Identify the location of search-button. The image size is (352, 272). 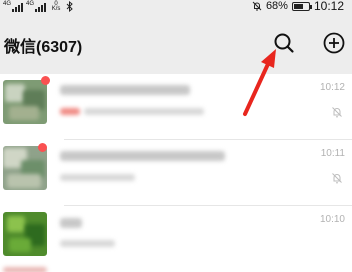
(284, 43).